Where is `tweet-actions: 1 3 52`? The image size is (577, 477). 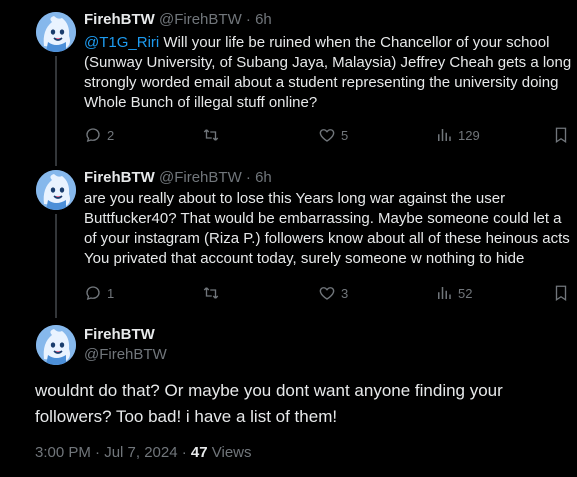
tweet-actions: 1 3 52 is located at coordinates (330, 293).